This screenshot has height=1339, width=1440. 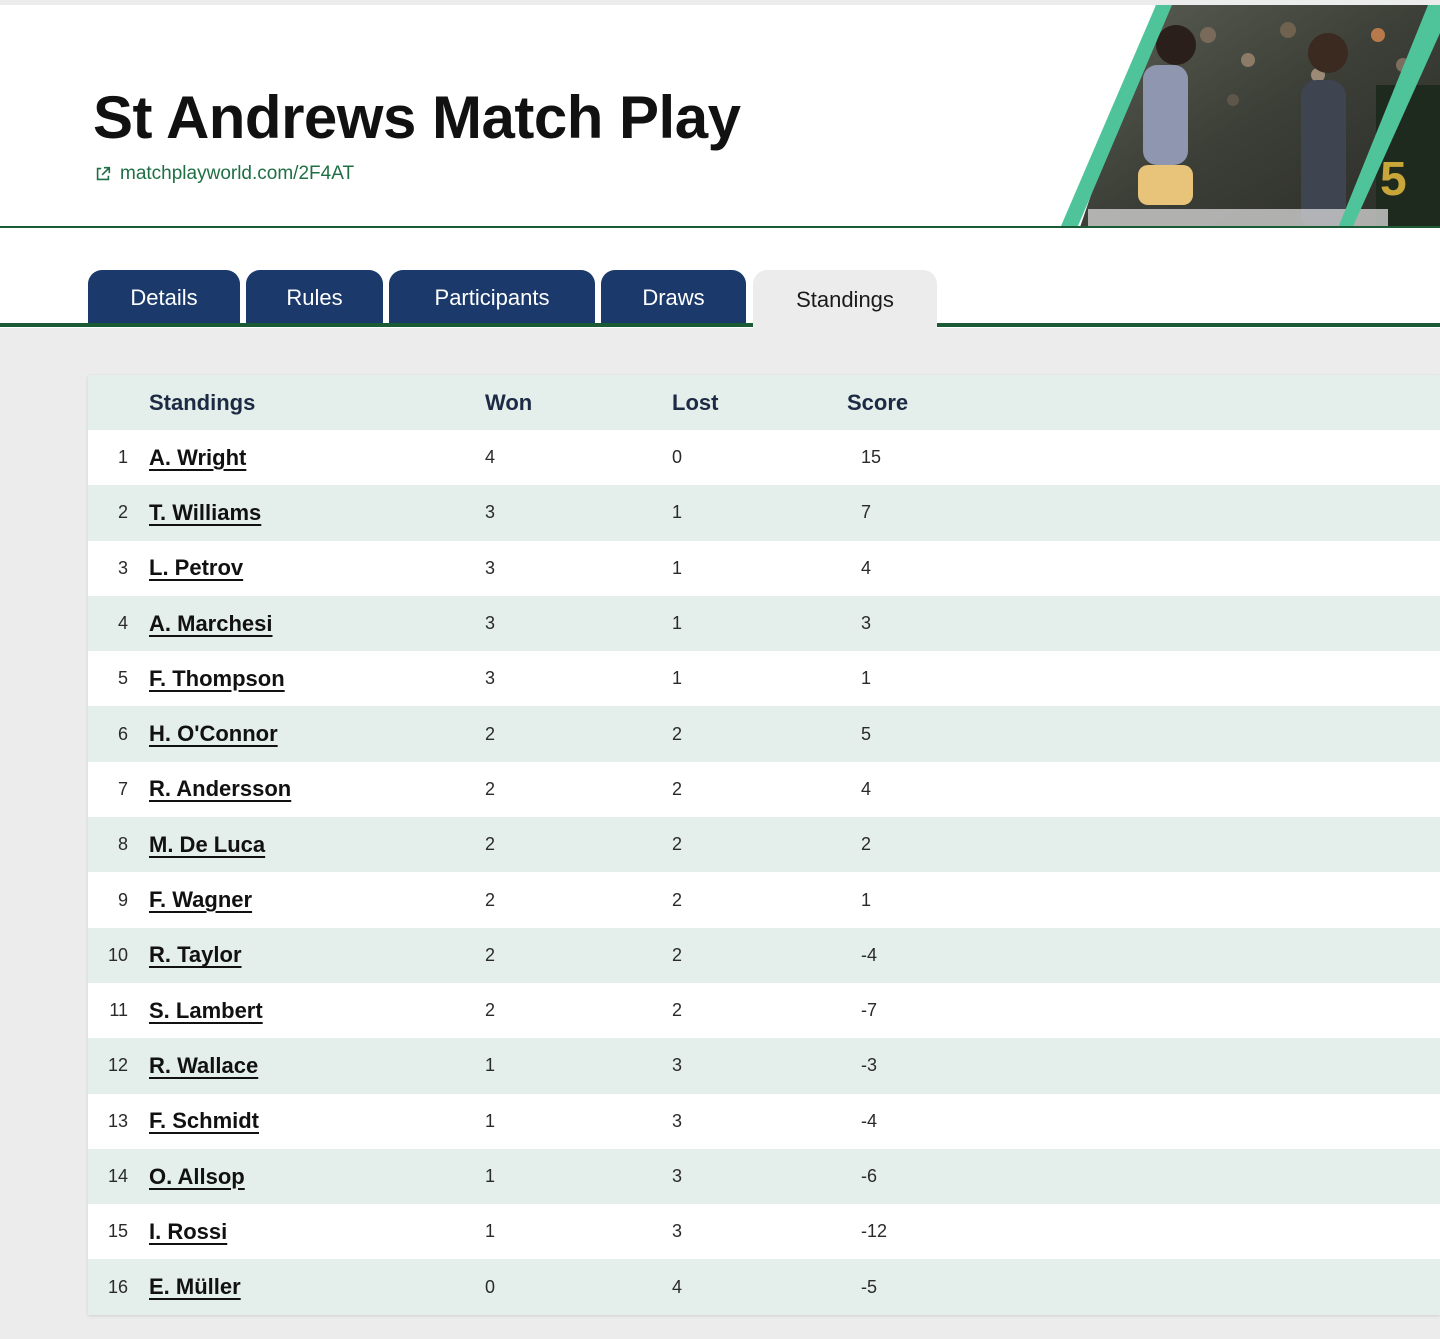 I want to click on score-cell: 15, so click(x=871, y=457).